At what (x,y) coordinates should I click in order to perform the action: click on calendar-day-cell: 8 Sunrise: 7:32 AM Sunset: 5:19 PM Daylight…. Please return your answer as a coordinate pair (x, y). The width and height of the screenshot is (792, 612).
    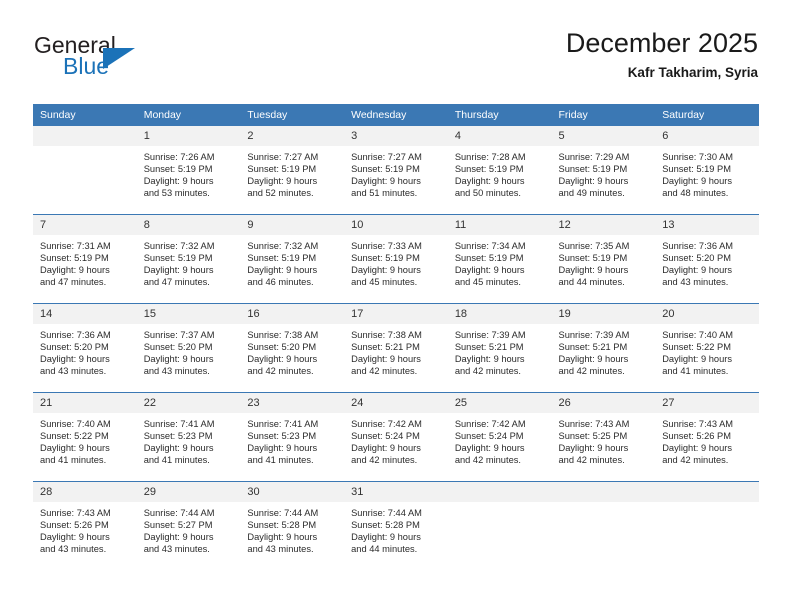
    Looking at the image, I should click on (188, 259).